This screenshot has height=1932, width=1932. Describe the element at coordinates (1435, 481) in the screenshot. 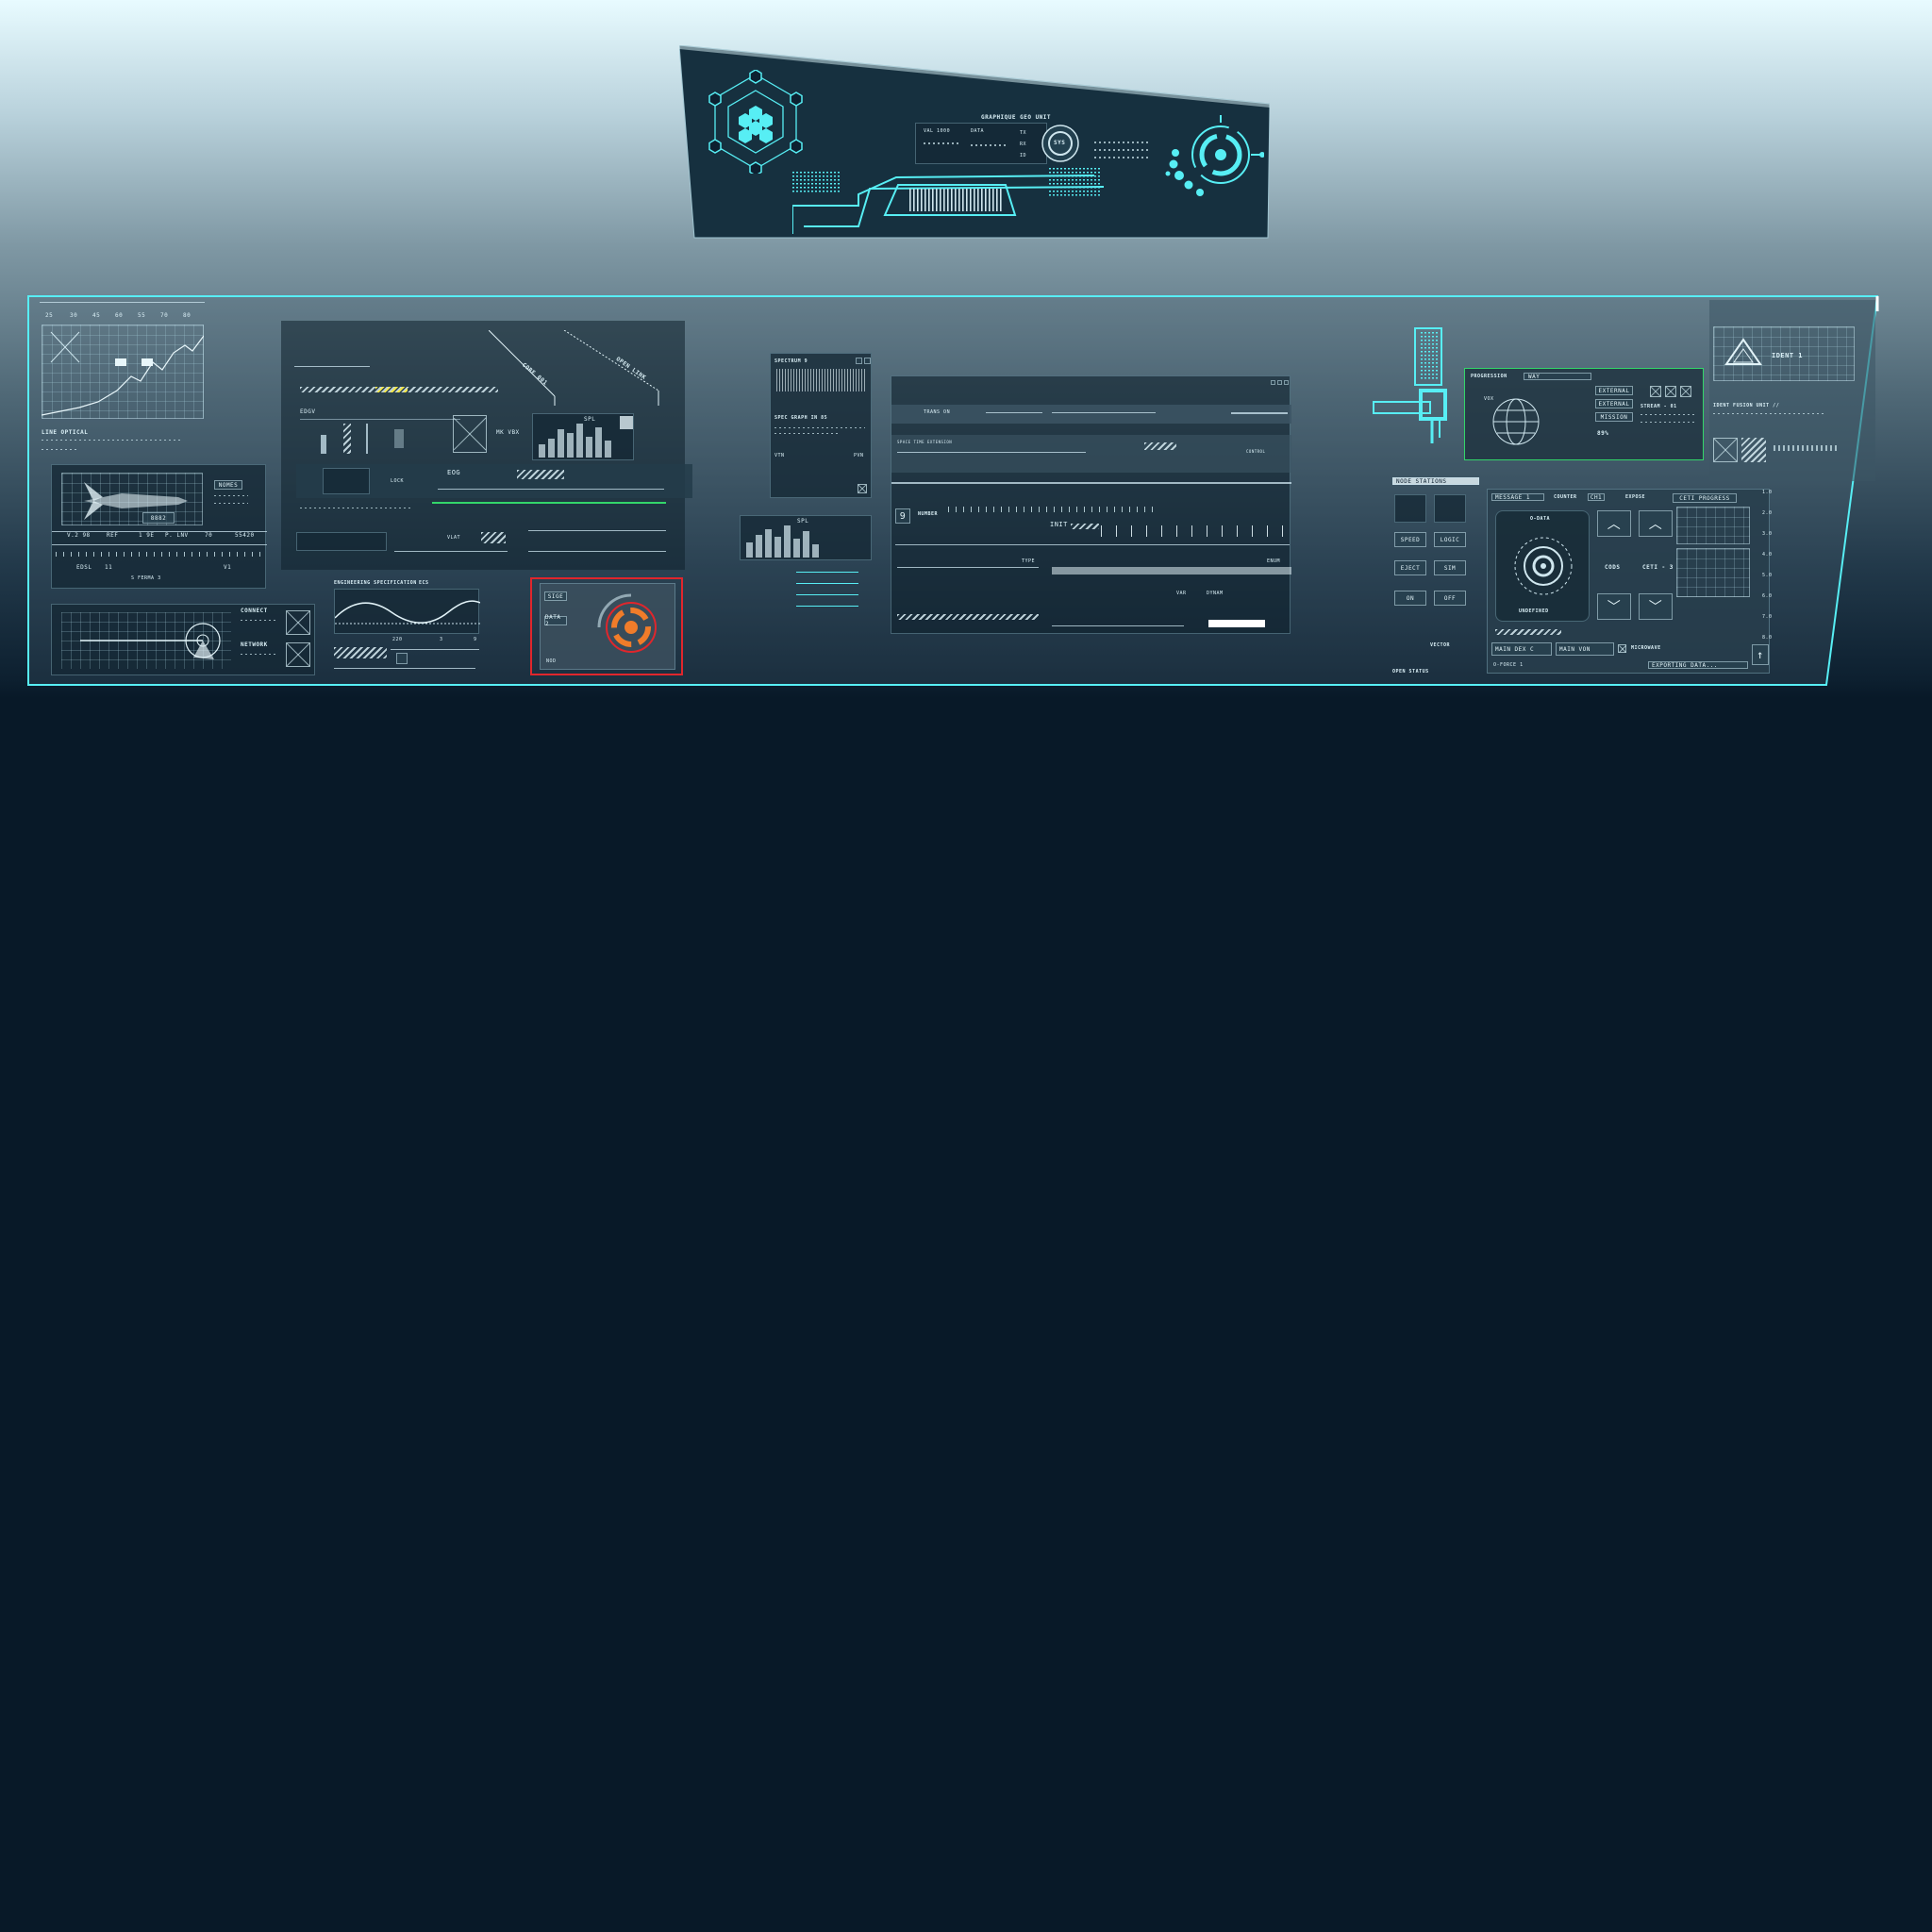

I see `node-stations-tab: NODE STATIONS` at that location.